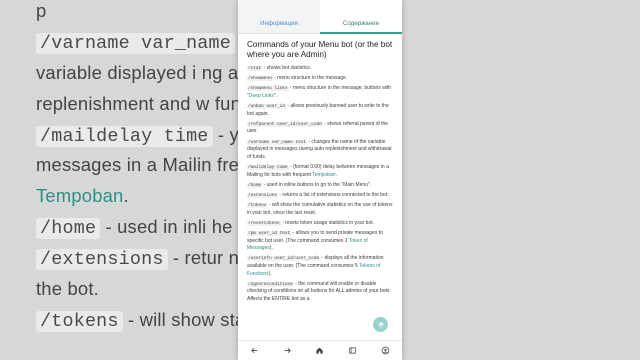  I want to click on text-fragment: p, so click(41, 10).